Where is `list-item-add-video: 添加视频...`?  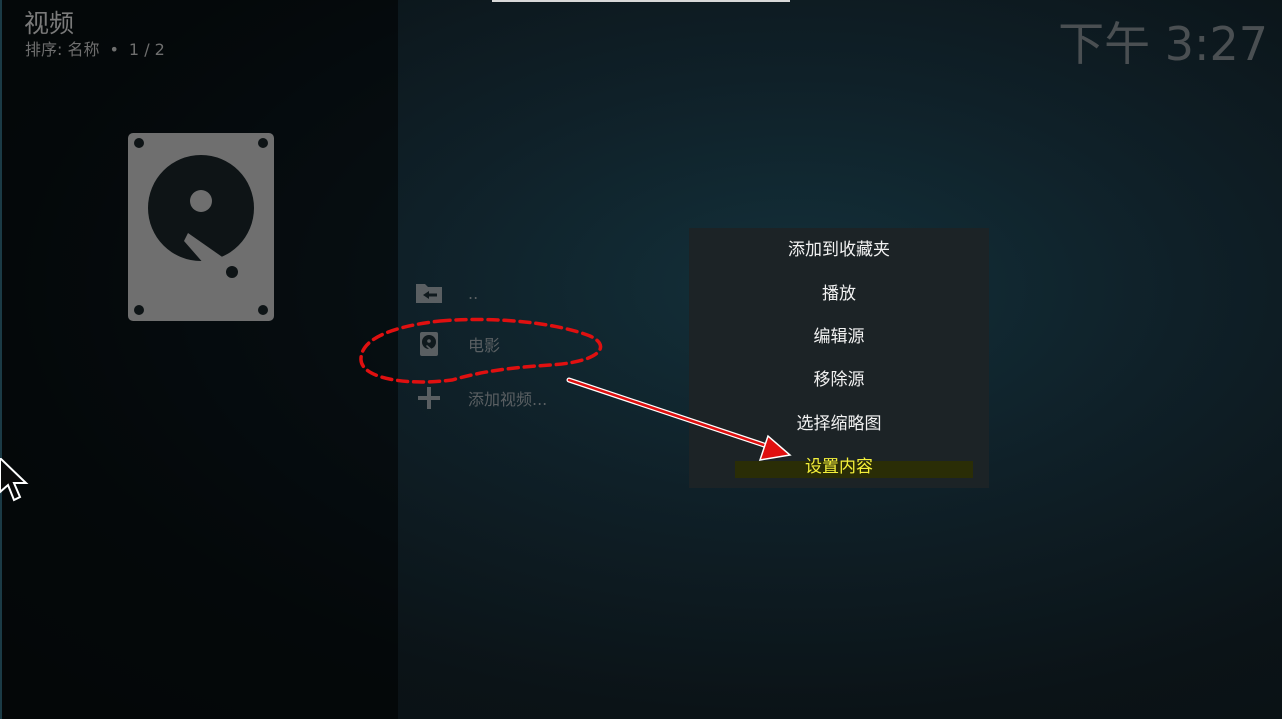
list-item-add-video: 添加视频... is located at coordinates (480, 398).